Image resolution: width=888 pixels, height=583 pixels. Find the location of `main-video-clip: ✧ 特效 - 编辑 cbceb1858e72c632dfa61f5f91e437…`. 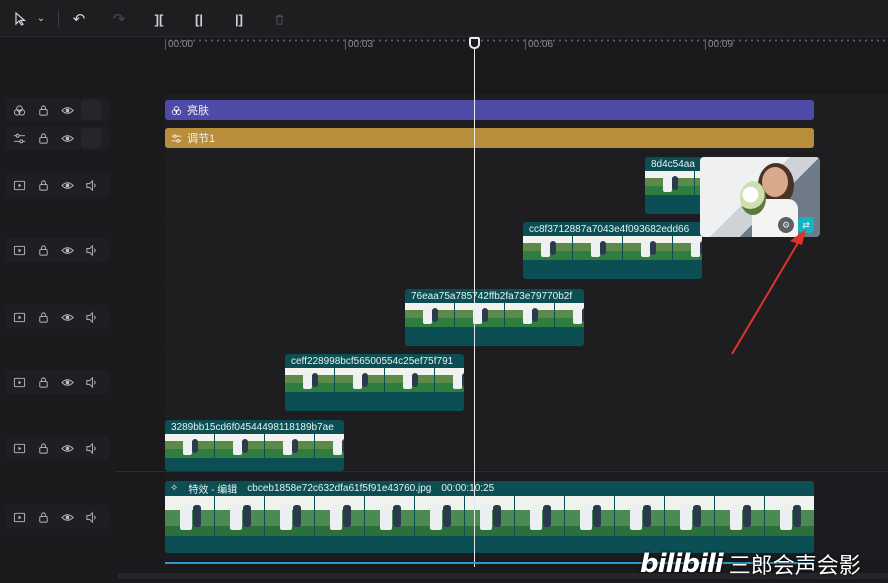

main-video-clip: ✧ 特效 - 编辑 cbceb1858e72c632dfa61f5f91e437… is located at coordinates (489, 517).